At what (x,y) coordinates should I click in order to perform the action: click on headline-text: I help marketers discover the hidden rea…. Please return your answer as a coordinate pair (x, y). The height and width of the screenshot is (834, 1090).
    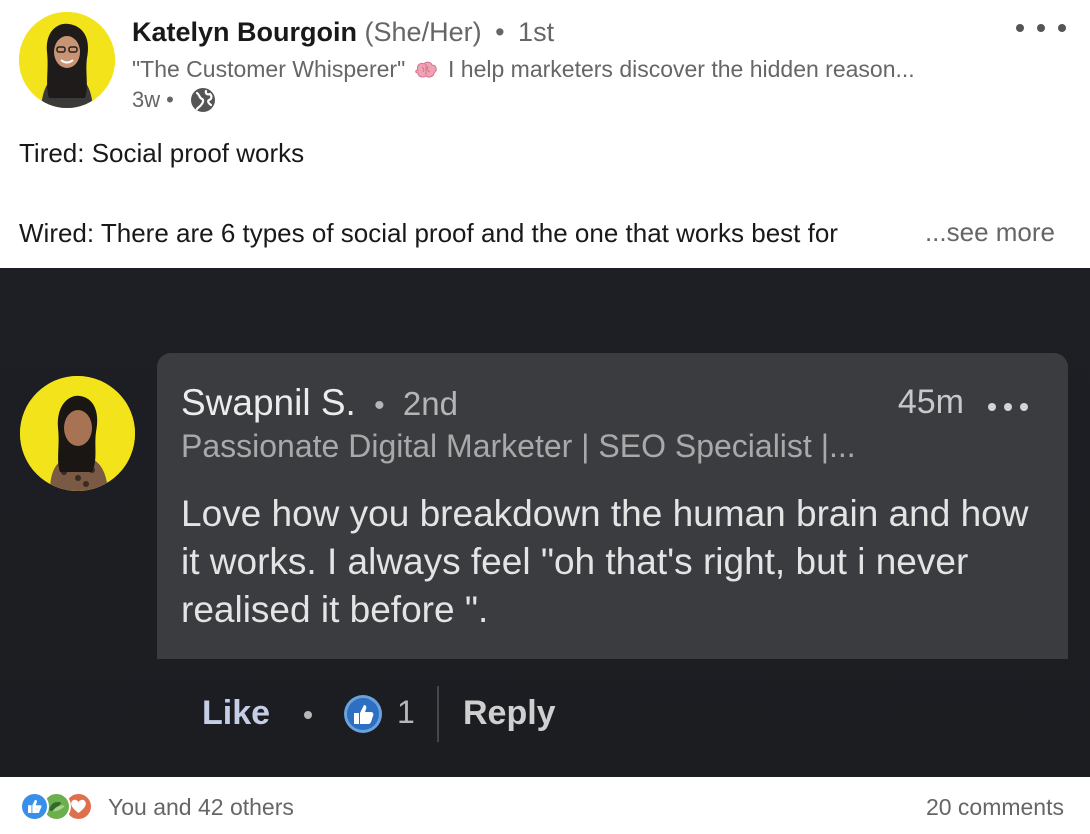
    Looking at the image, I should click on (681, 69).